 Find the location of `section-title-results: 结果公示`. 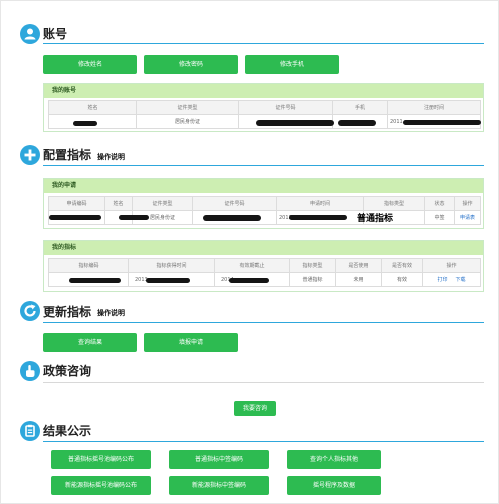

section-title-results: 结果公示 is located at coordinates (67, 431).